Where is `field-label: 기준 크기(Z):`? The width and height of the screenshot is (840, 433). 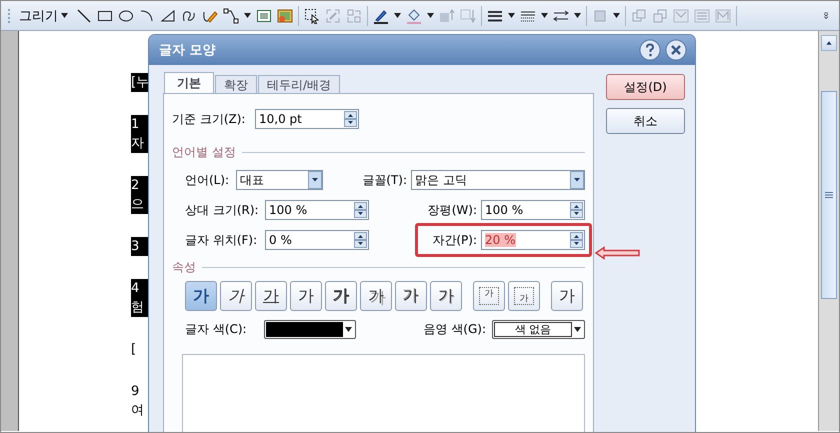 field-label: 기준 크기(Z): is located at coordinates (209, 119).